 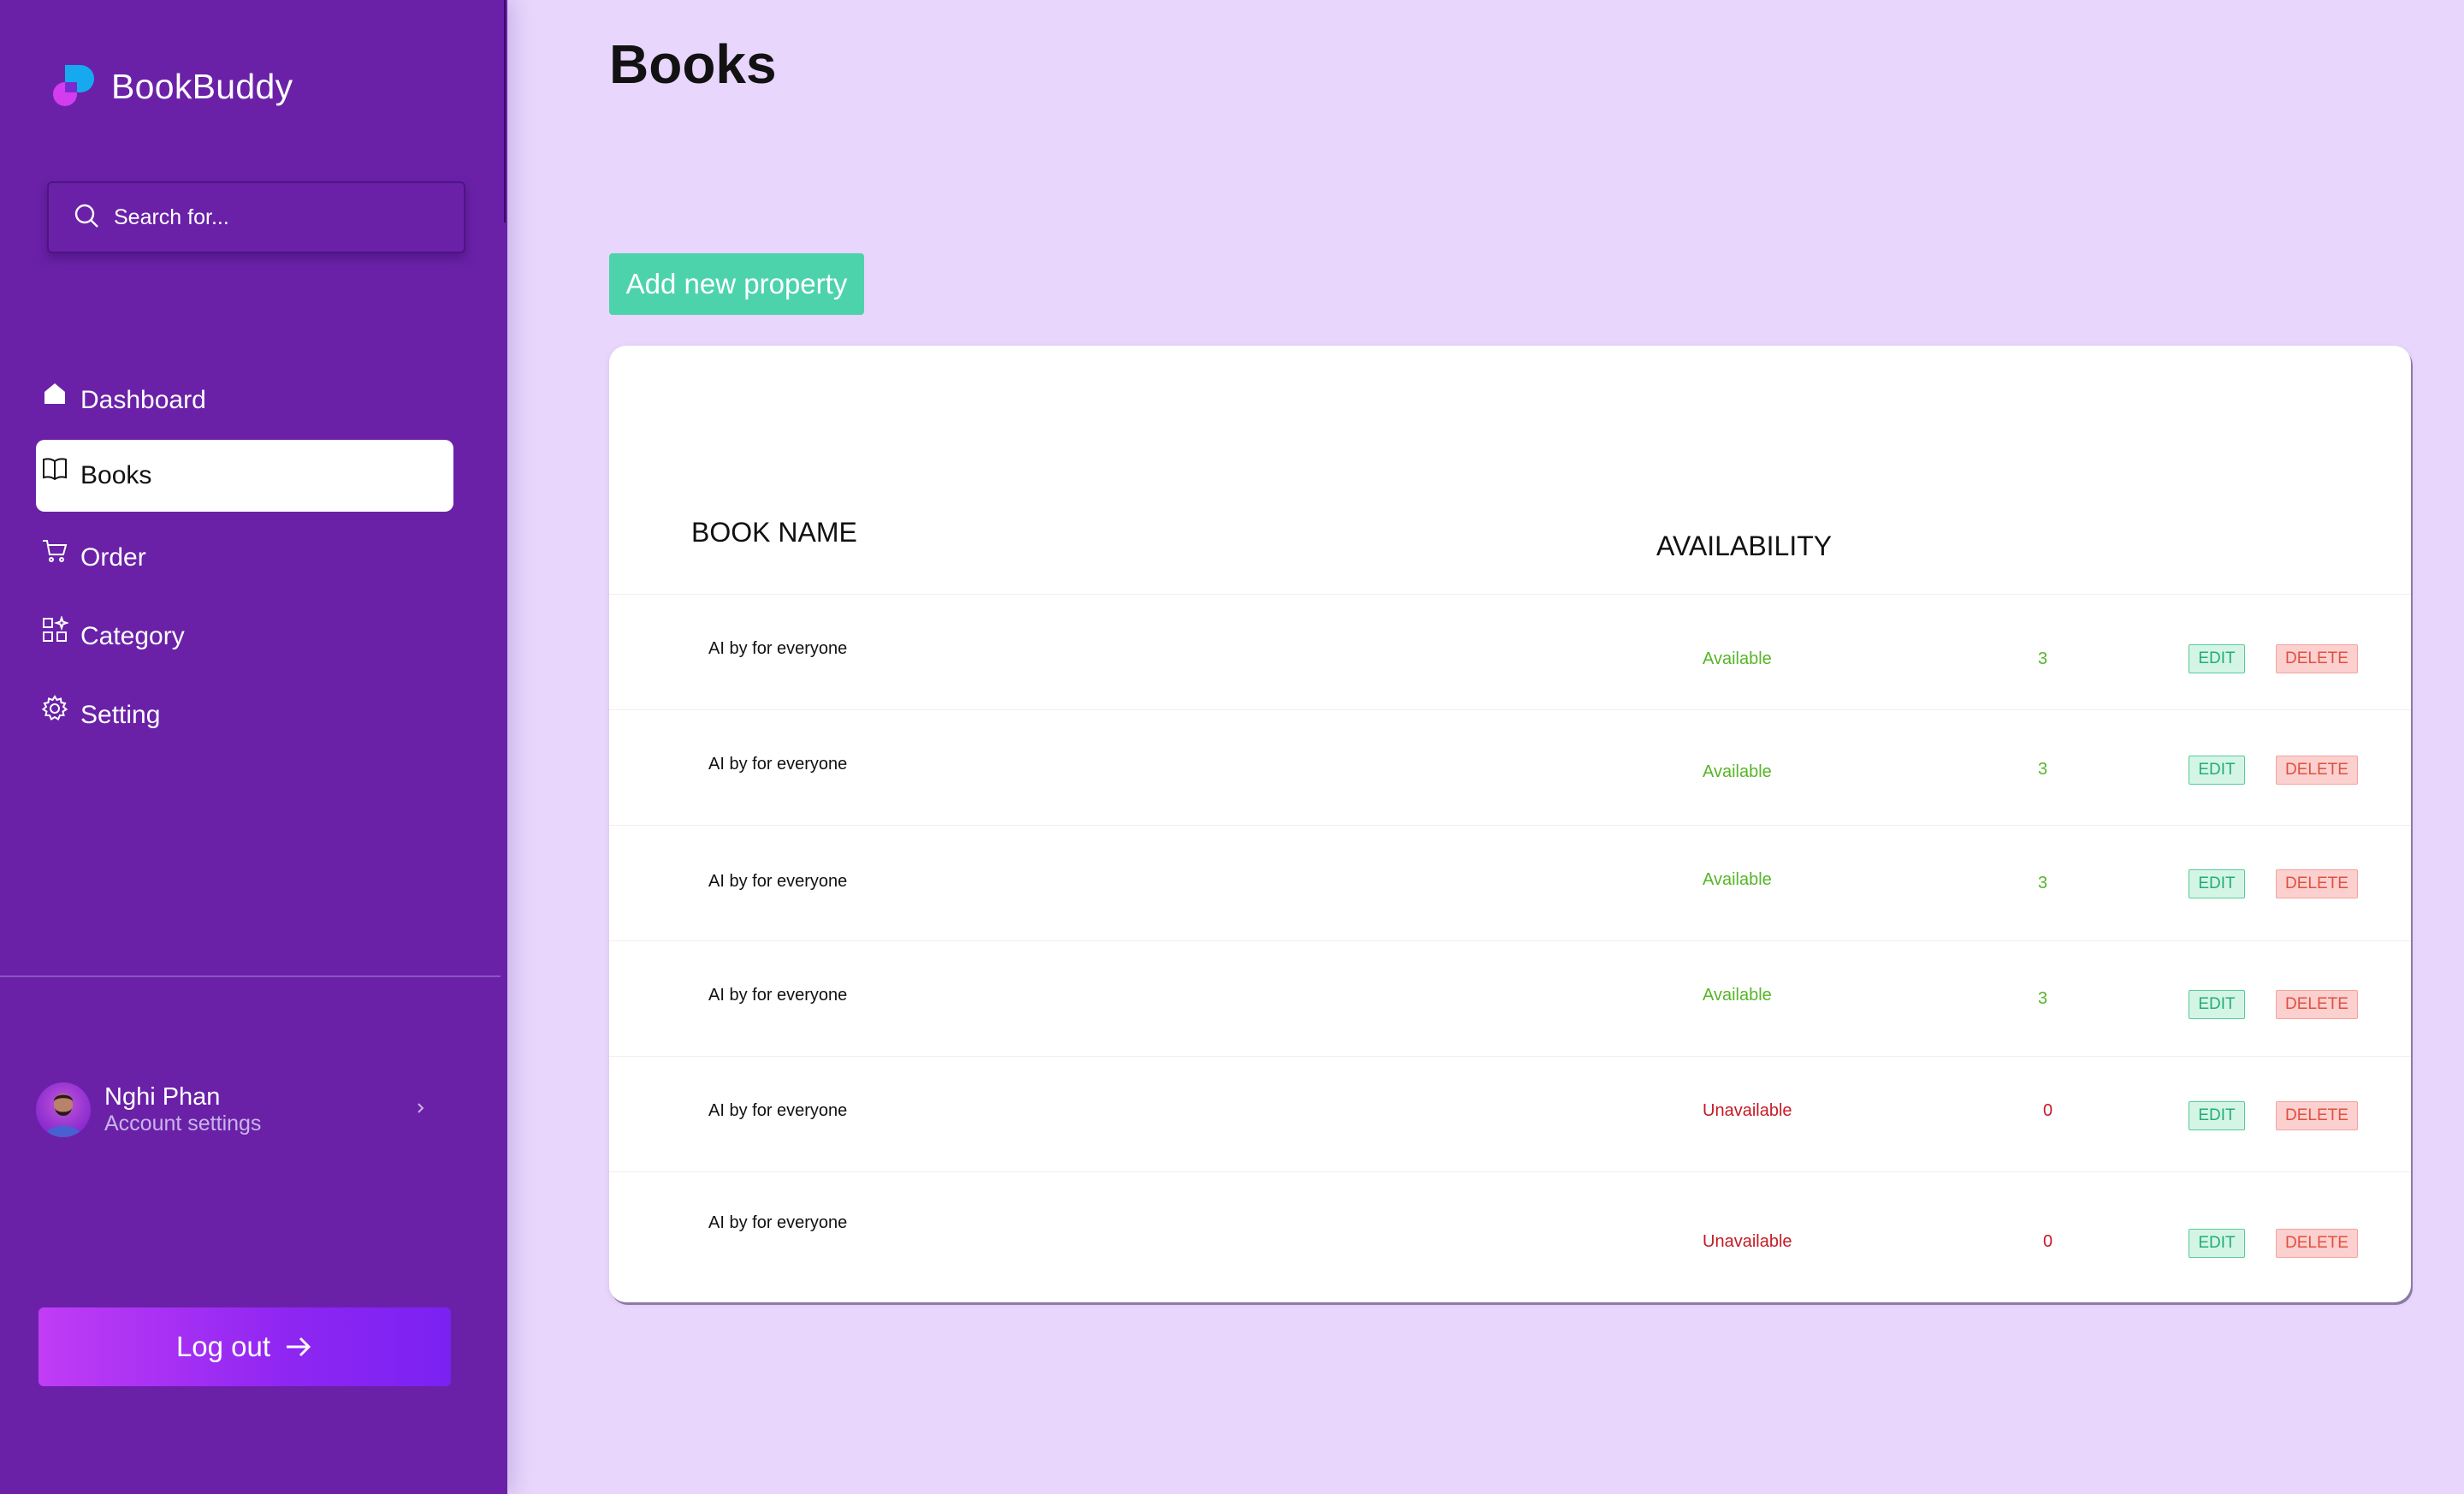 I want to click on cart-icon, so click(x=55, y=551).